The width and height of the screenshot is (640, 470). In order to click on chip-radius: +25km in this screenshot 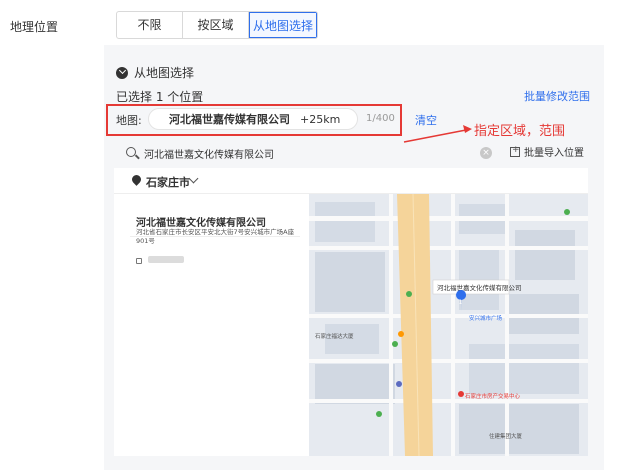, I will do `click(320, 119)`.